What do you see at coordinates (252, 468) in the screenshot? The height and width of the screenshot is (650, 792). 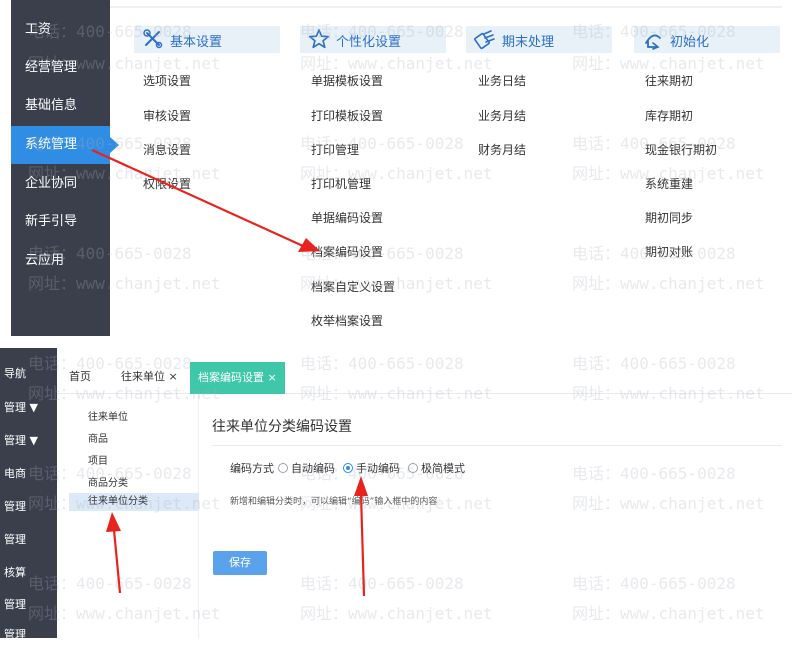 I see `coding-mode-label: 编码方式` at bounding box center [252, 468].